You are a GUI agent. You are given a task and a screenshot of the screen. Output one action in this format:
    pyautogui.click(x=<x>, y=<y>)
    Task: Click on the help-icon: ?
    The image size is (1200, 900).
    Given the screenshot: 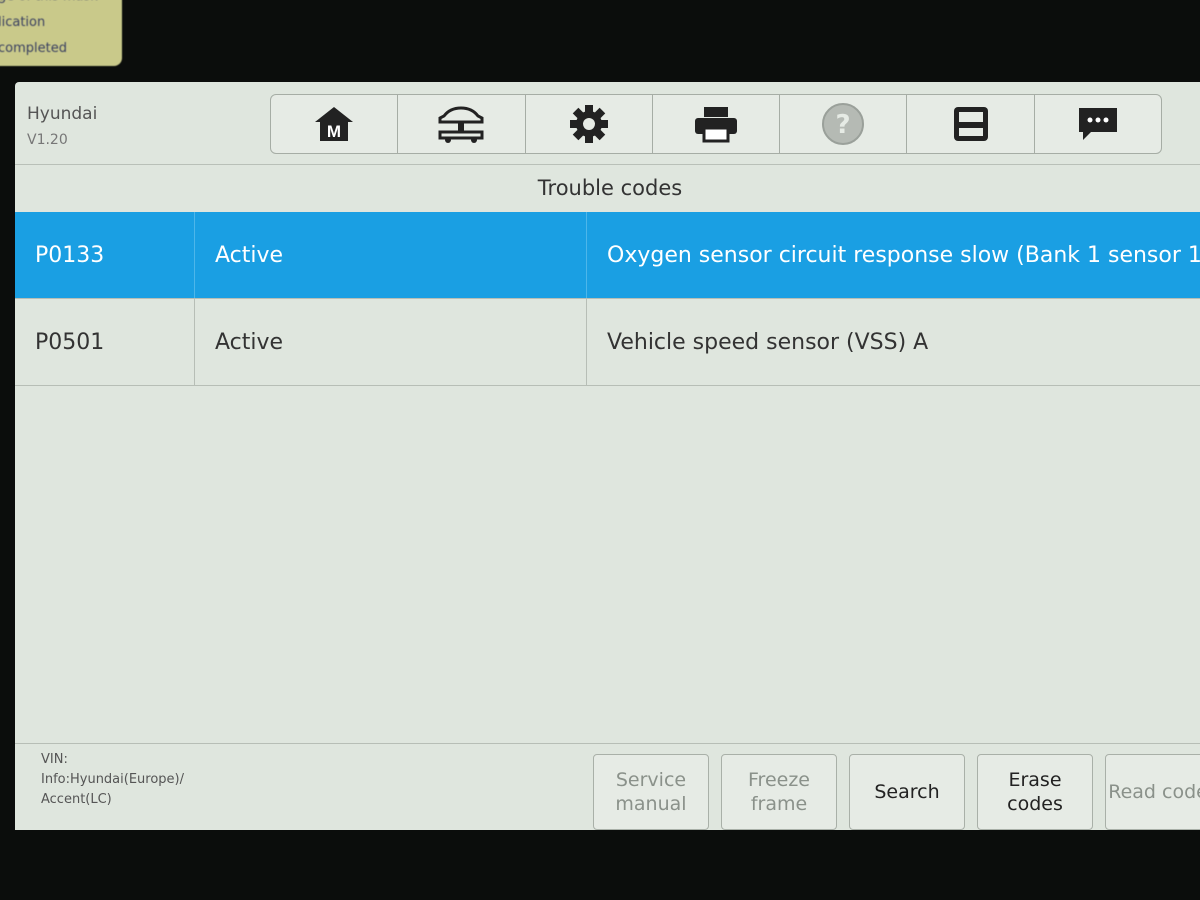 What is the action you would take?
    pyautogui.click(x=843, y=124)
    